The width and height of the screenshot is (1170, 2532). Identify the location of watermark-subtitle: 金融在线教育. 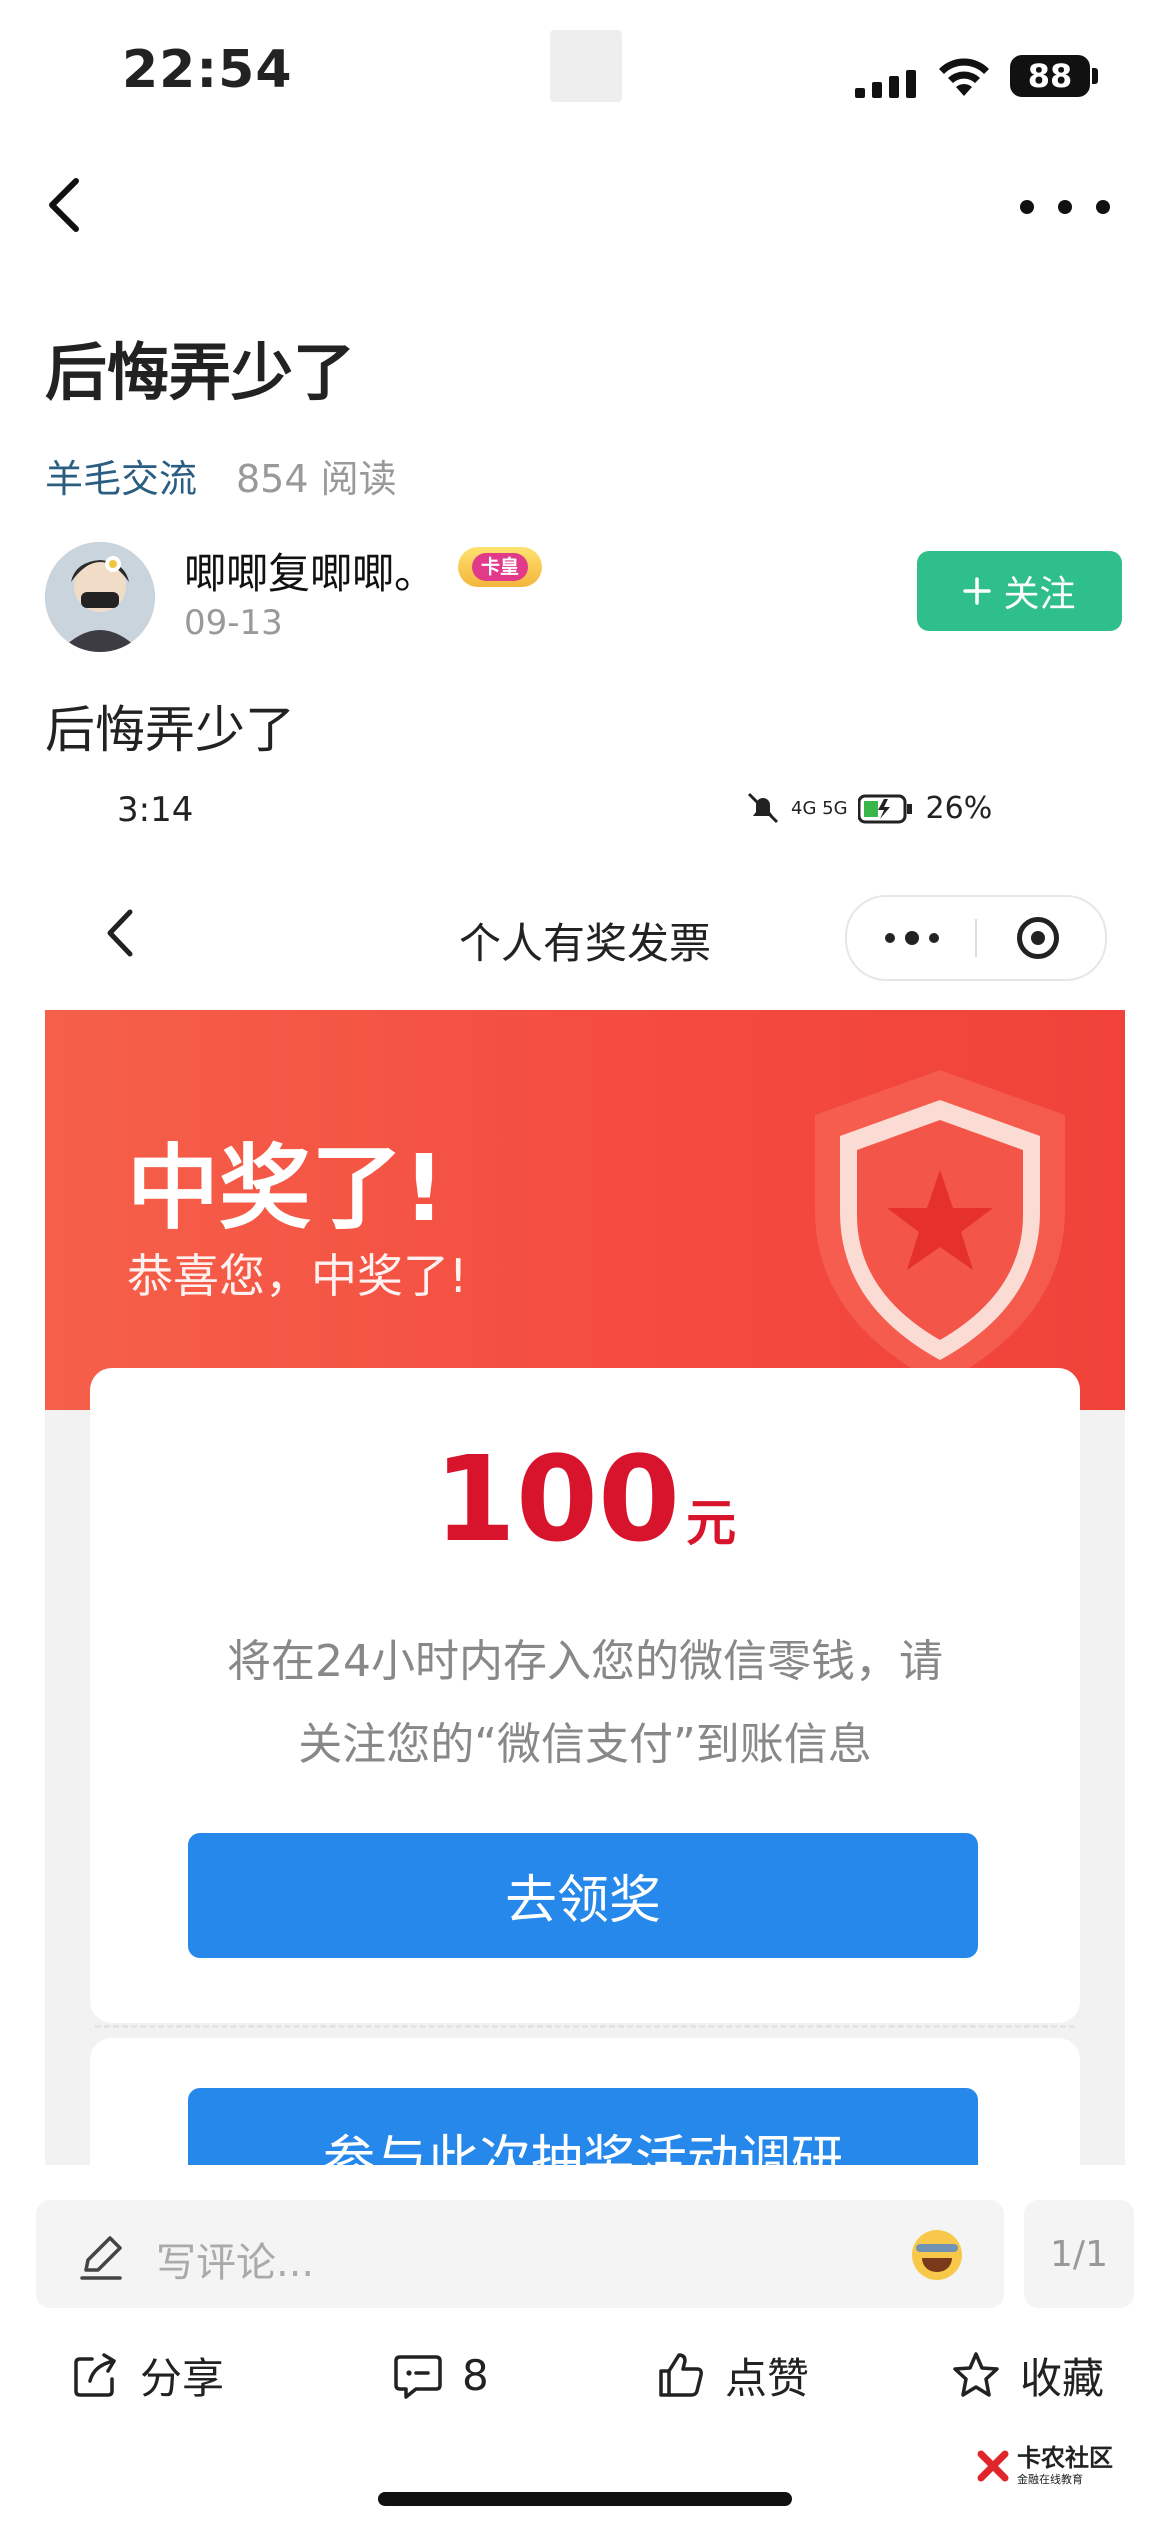
(1050, 2479).